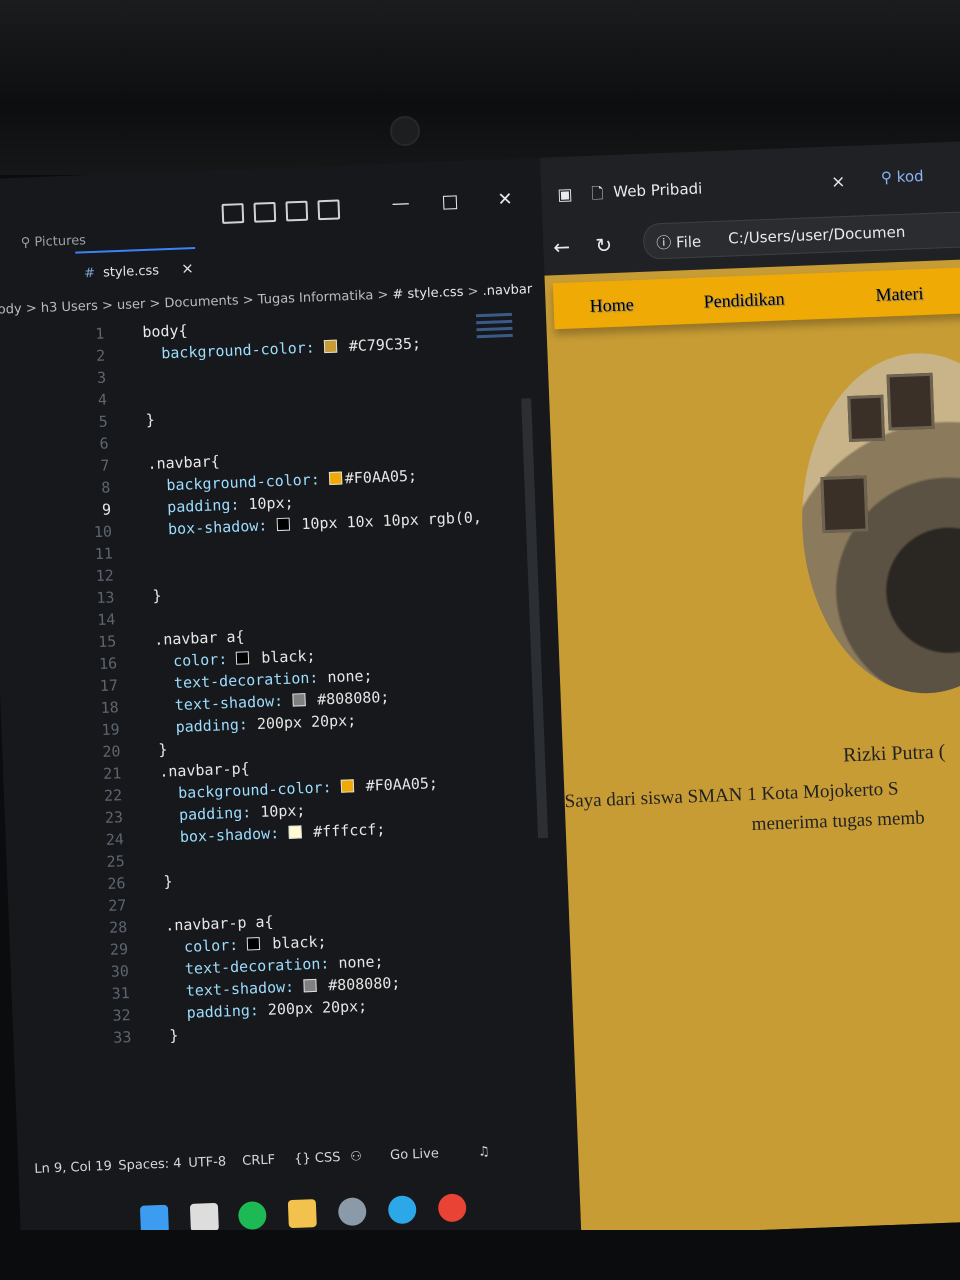 This screenshot has height=1280, width=960. I want to click on tab-style-css: # style.css ×, so click(139, 270).